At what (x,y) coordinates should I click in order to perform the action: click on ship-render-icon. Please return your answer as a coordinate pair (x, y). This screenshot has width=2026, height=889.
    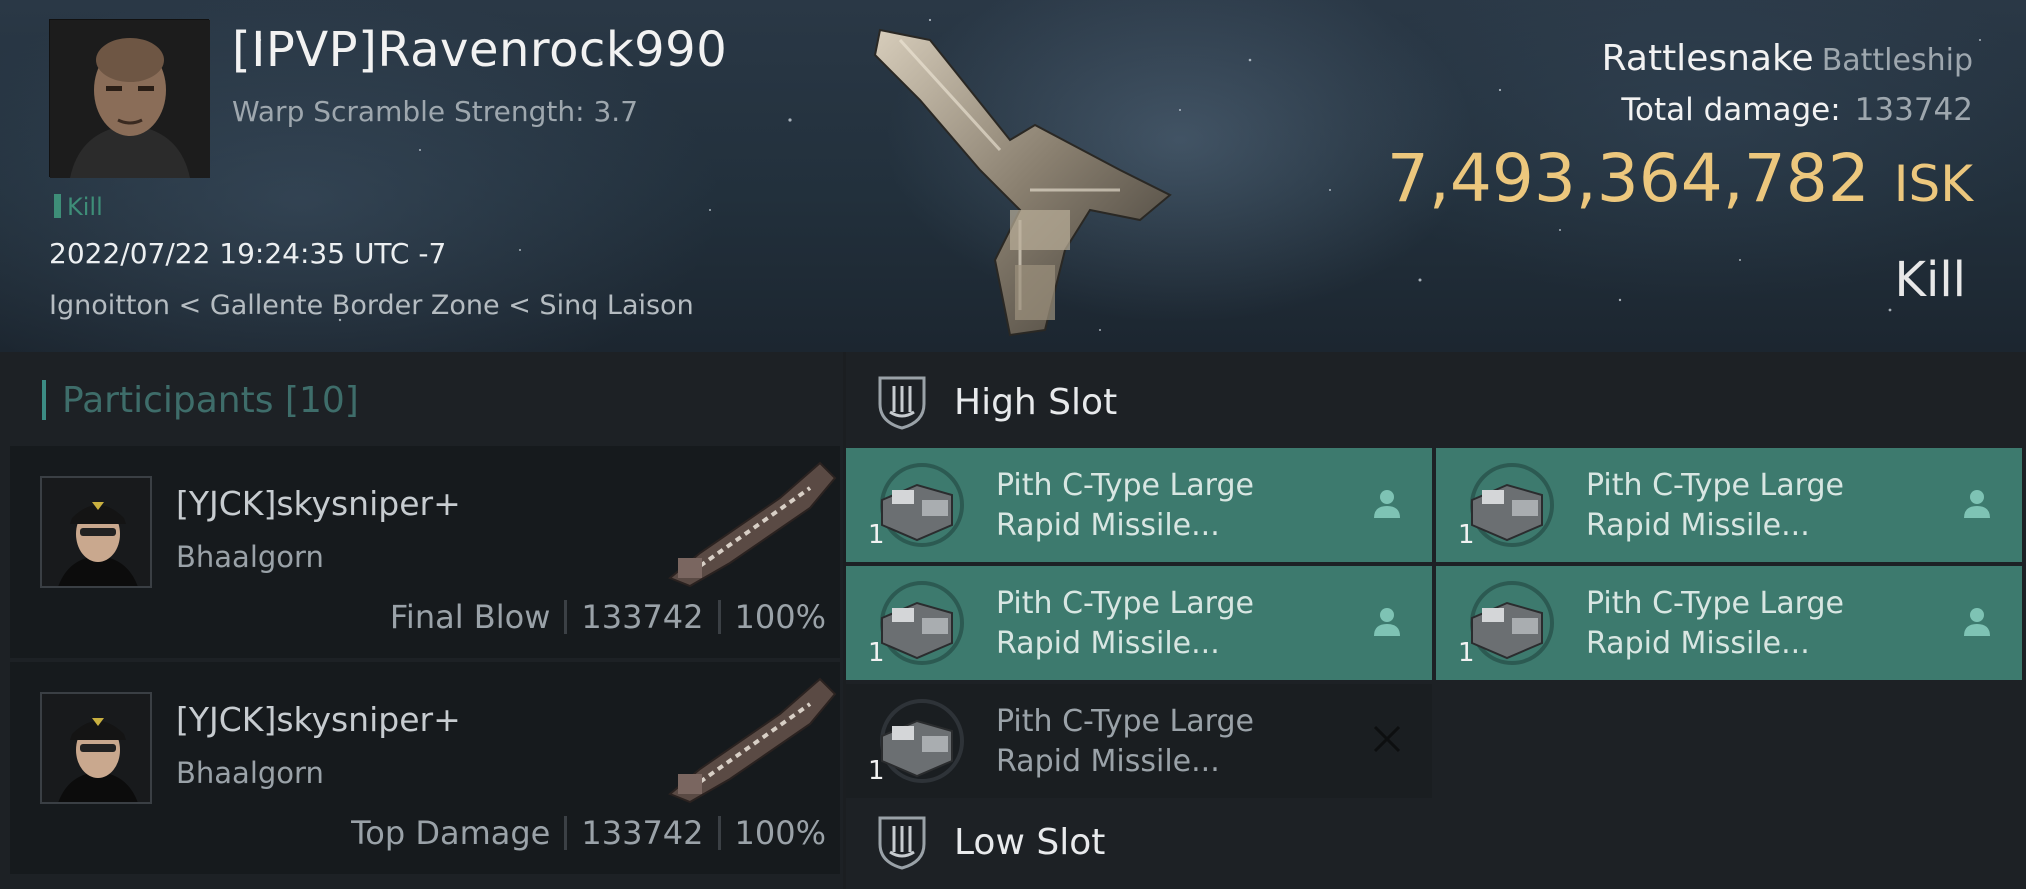
    Looking at the image, I should click on (1022, 182).